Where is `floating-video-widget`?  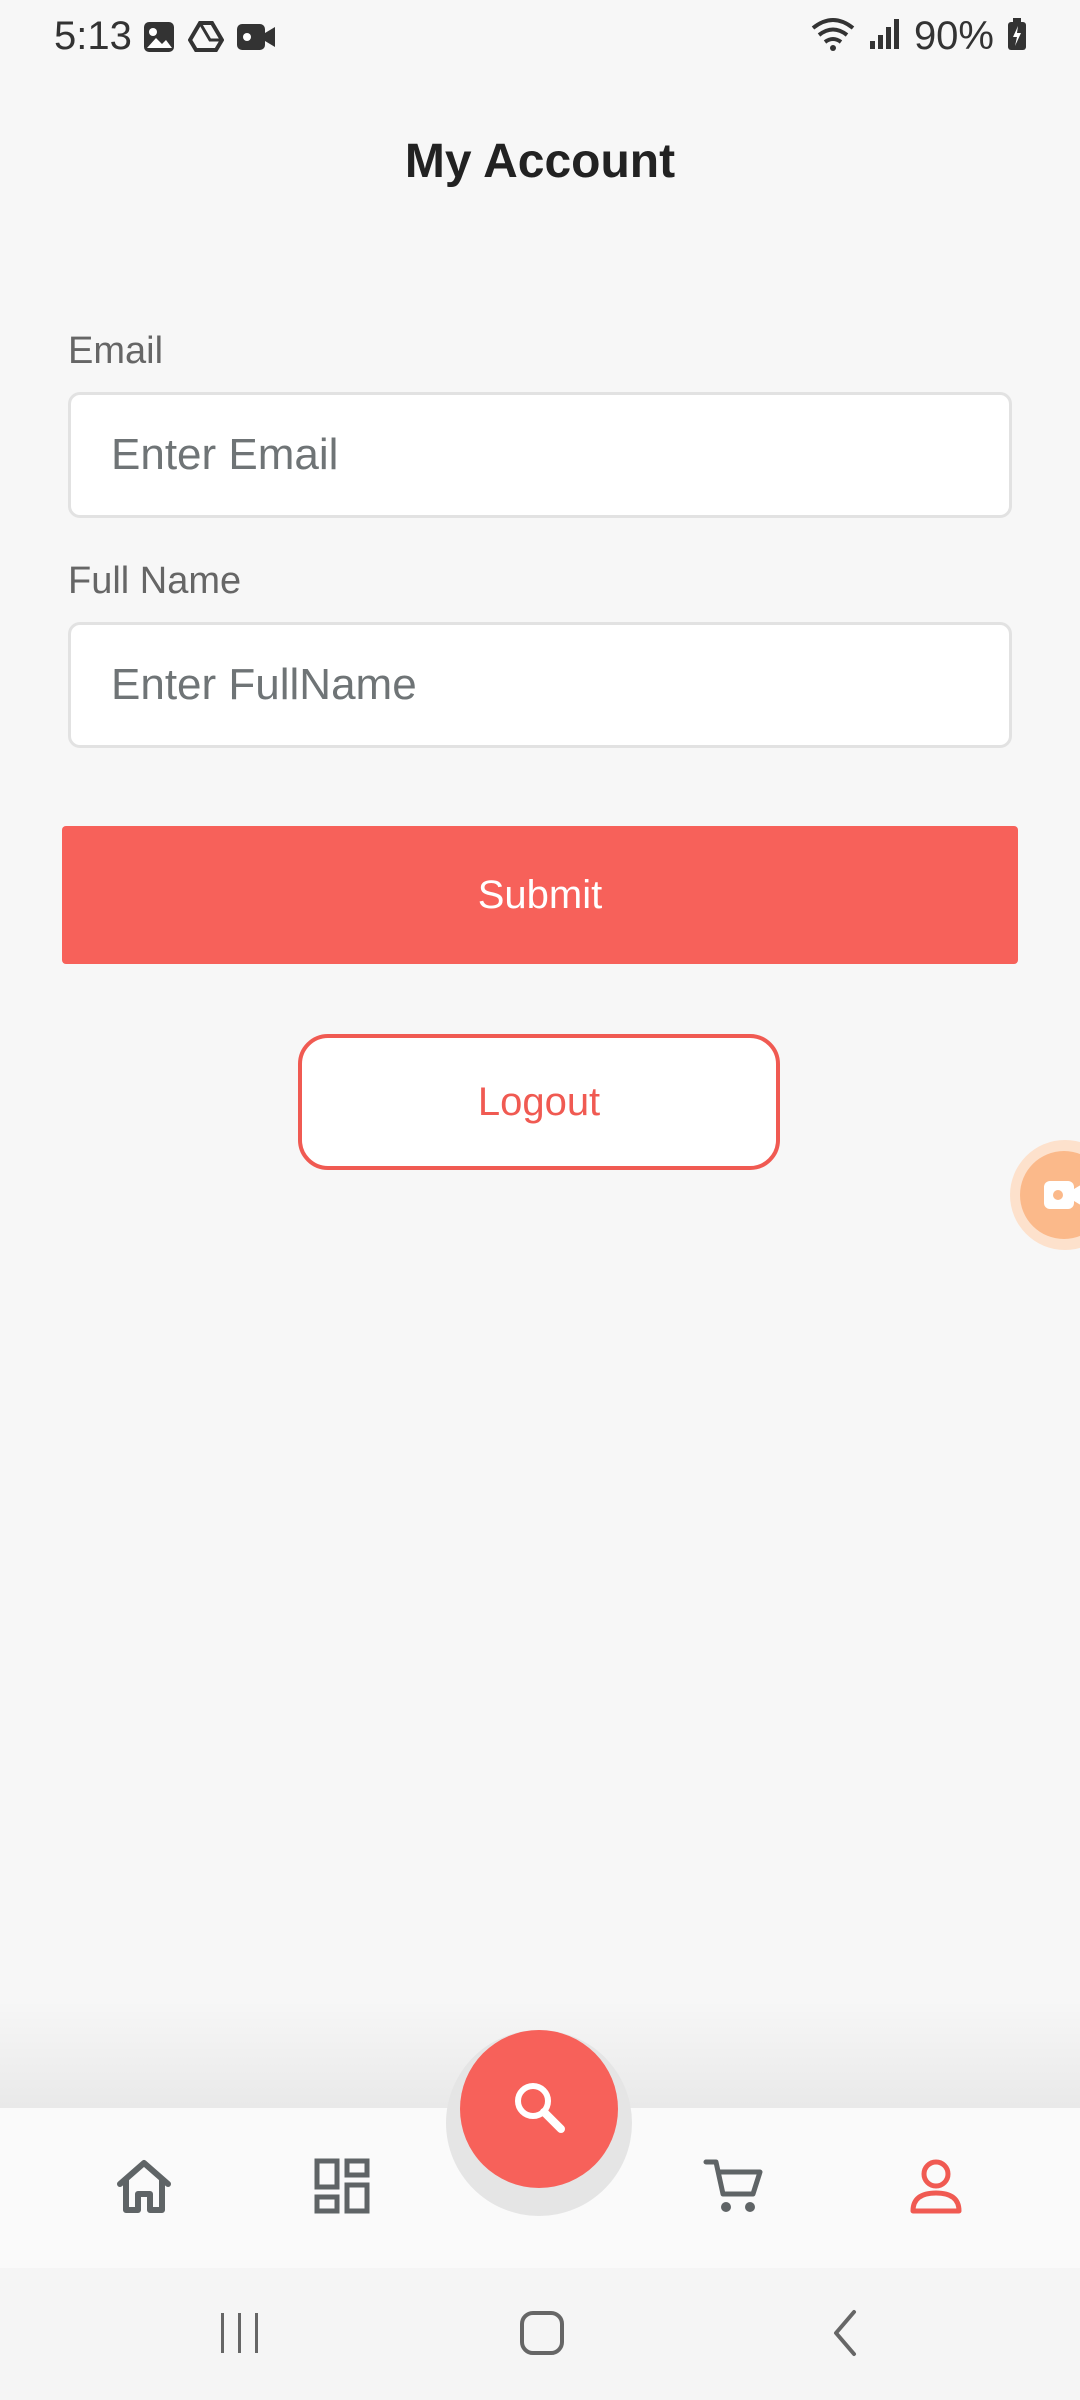
floating-video-widget is located at coordinates (1045, 1195).